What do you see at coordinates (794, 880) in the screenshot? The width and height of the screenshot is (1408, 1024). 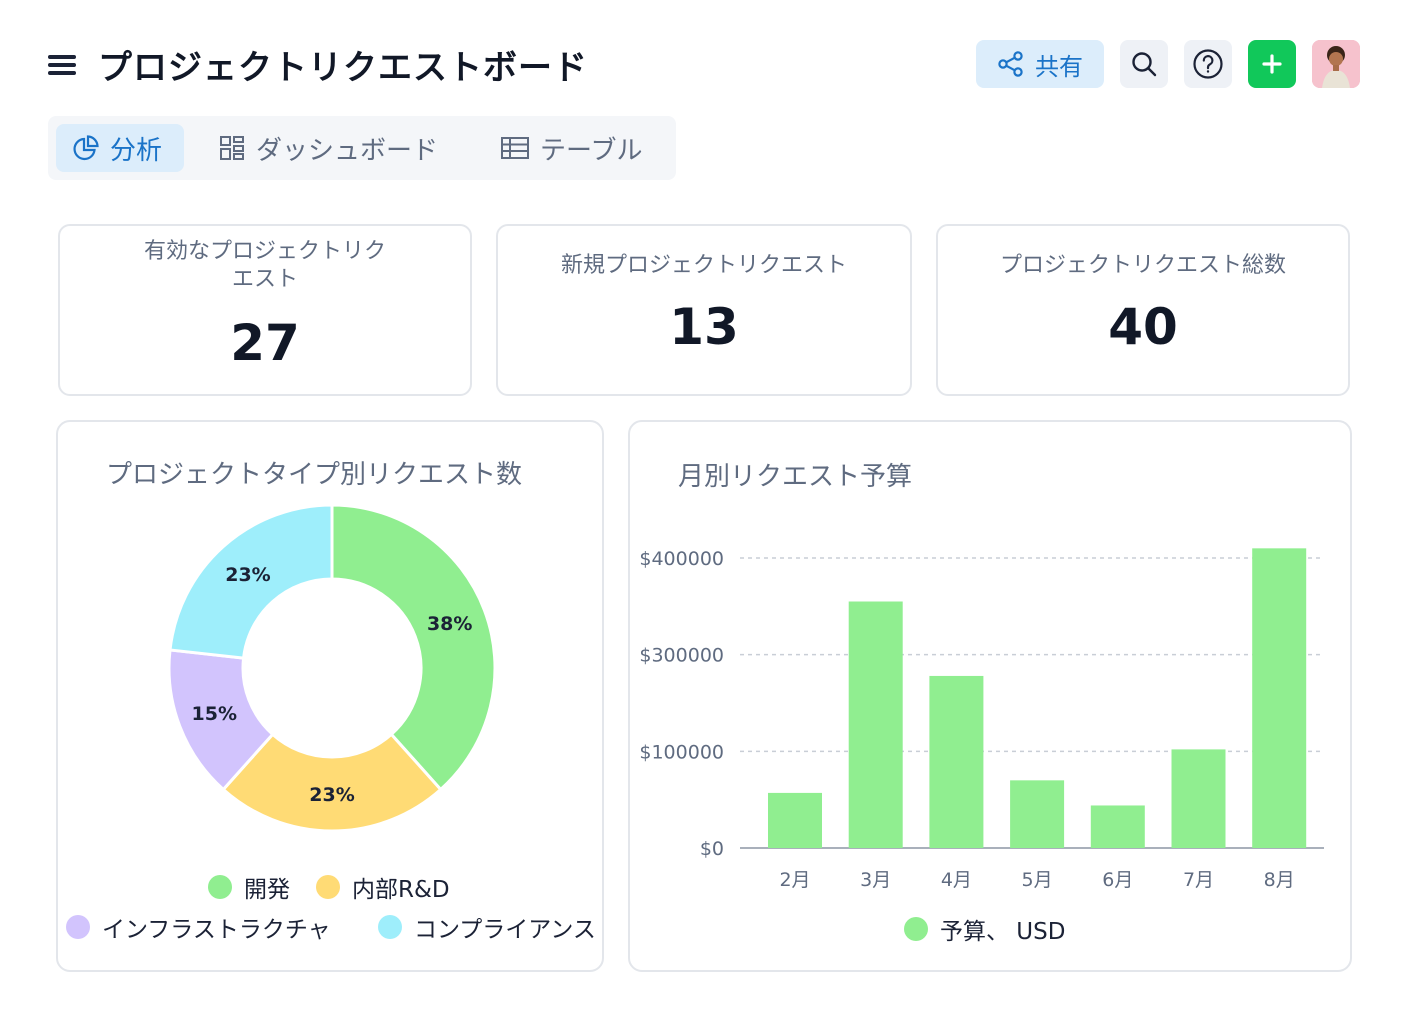 I see `x-tick-label: 2月` at bounding box center [794, 880].